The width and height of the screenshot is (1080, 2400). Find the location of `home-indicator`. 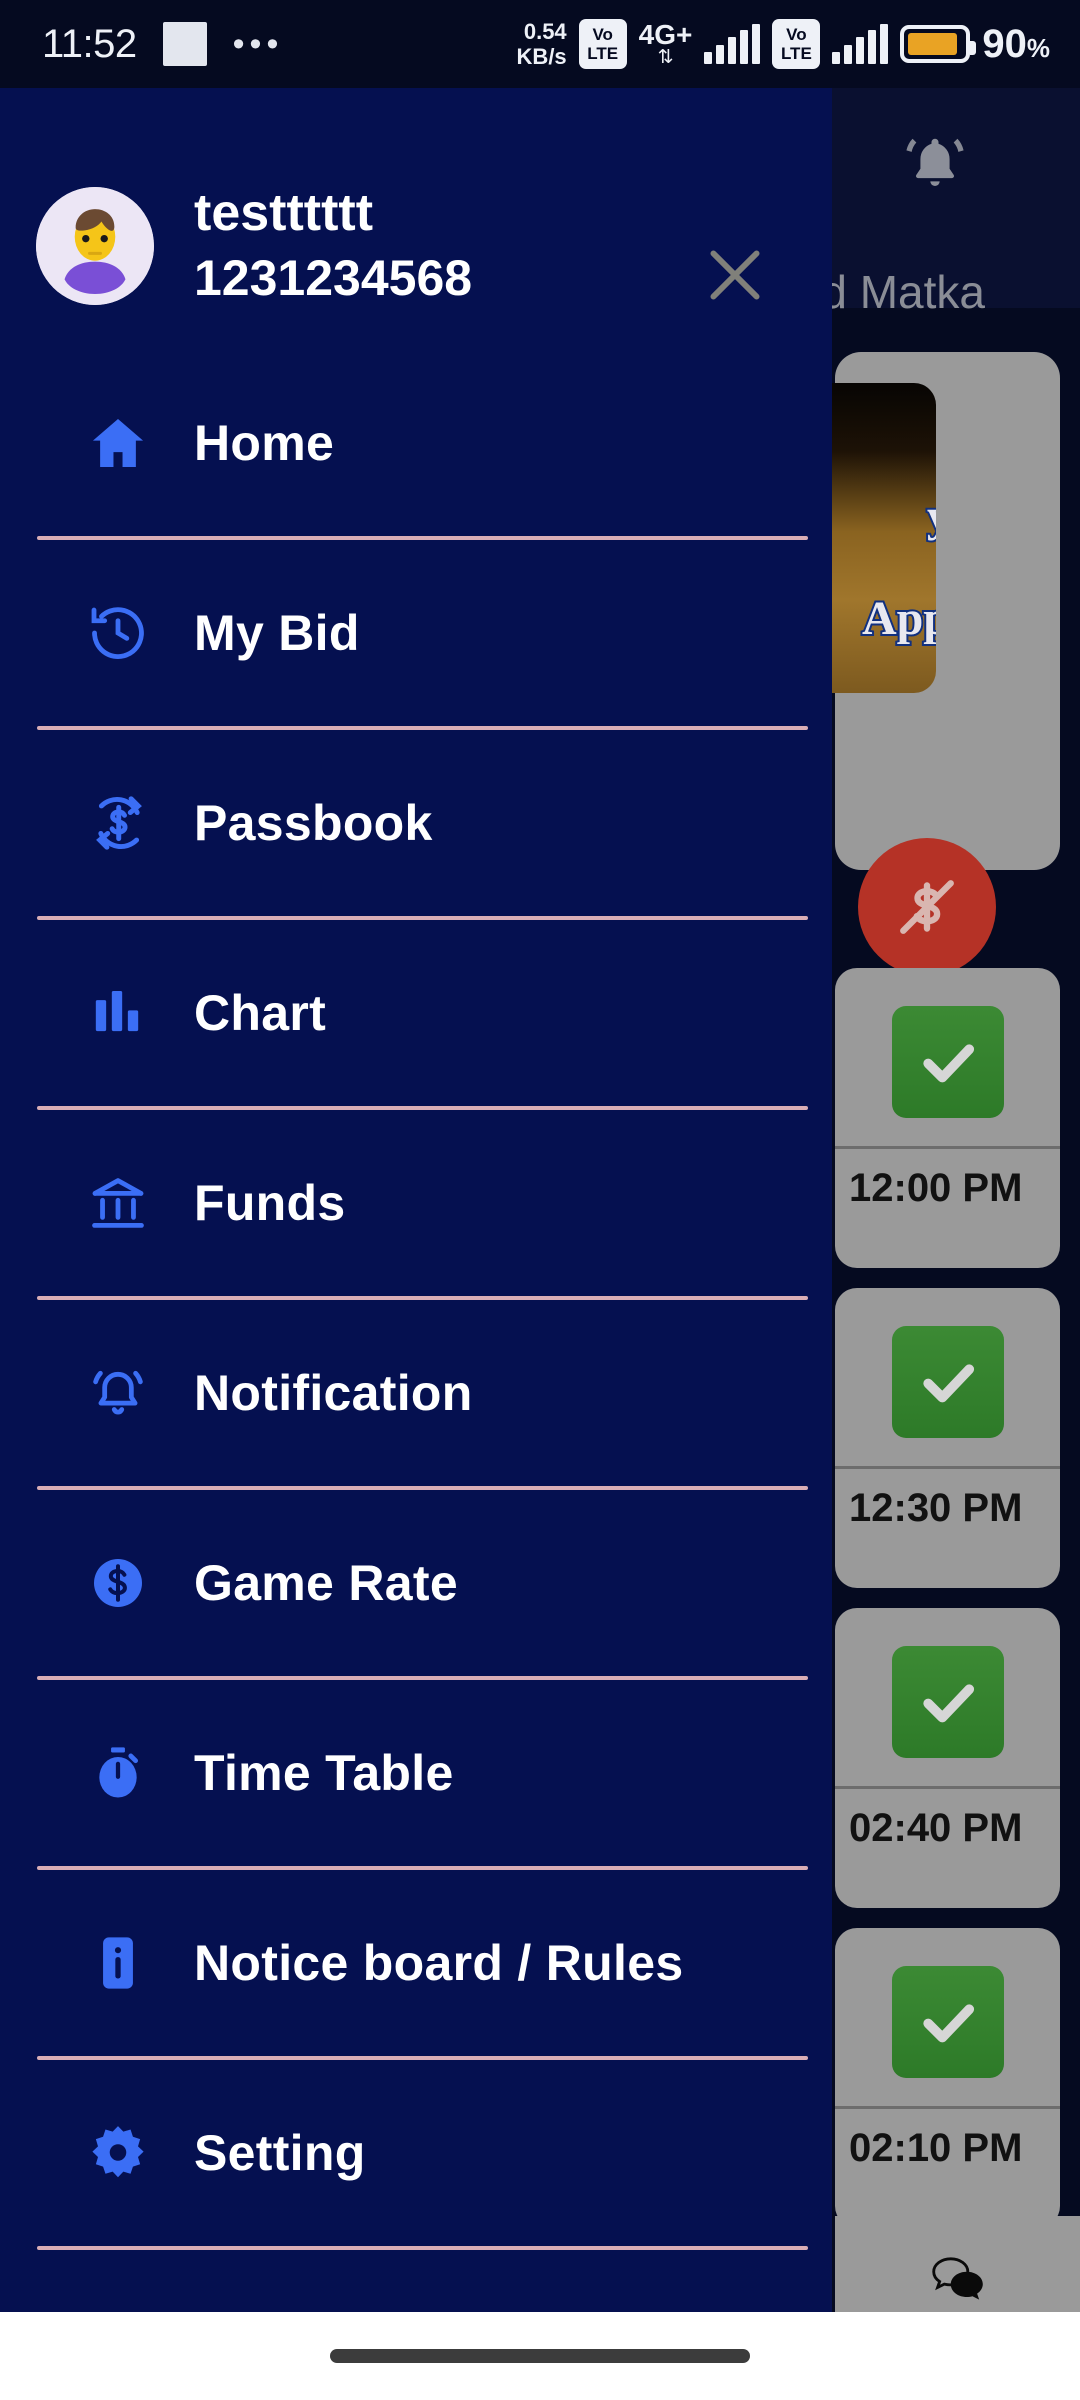

home-indicator is located at coordinates (540, 2356).